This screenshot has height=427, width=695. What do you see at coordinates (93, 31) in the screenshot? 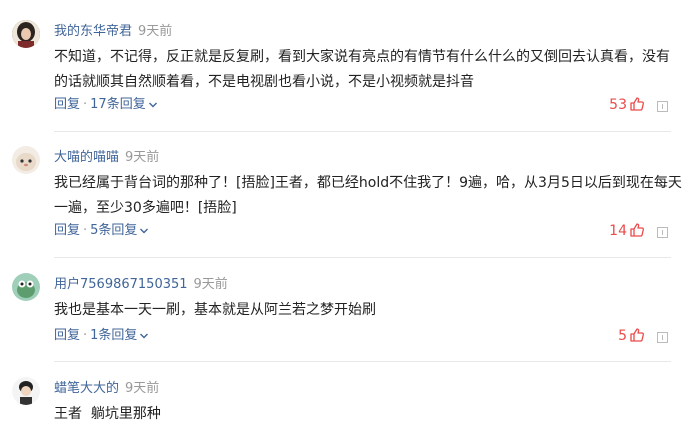
I see `username: 我的东华帝君` at bounding box center [93, 31].